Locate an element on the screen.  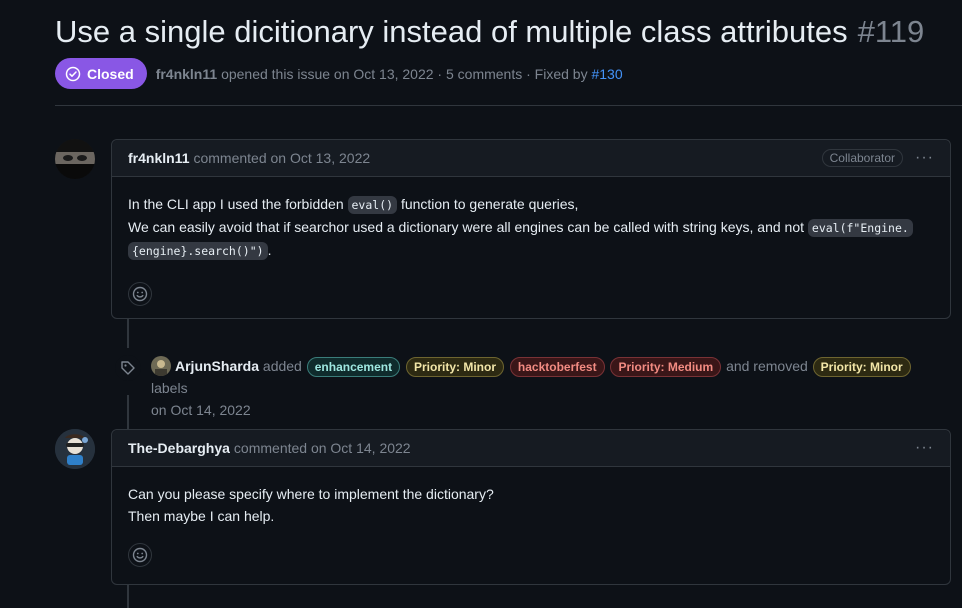
label-enhancement: enhancement is located at coordinates (353, 367).